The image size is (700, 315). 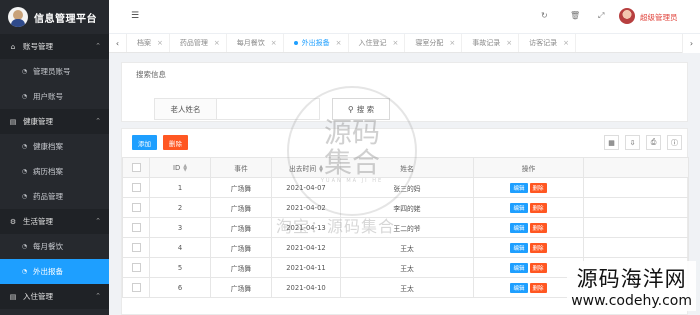 I want to click on sidebar-item-user-accounts: ◔ 用户账号, so click(x=54, y=96).